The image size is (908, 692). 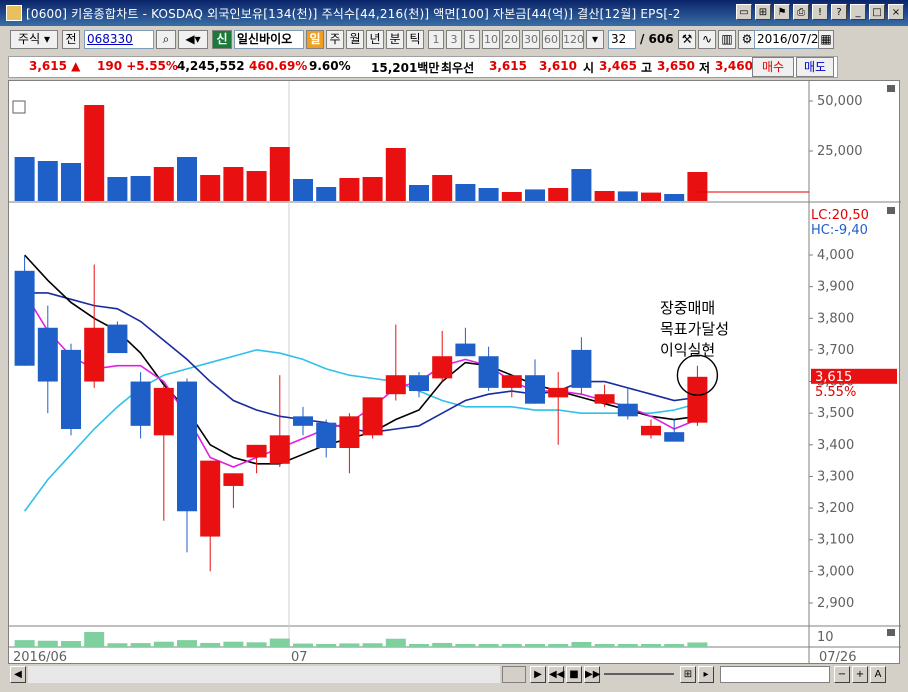 I want to click on stop-icon: ■, so click(x=574, y=674).